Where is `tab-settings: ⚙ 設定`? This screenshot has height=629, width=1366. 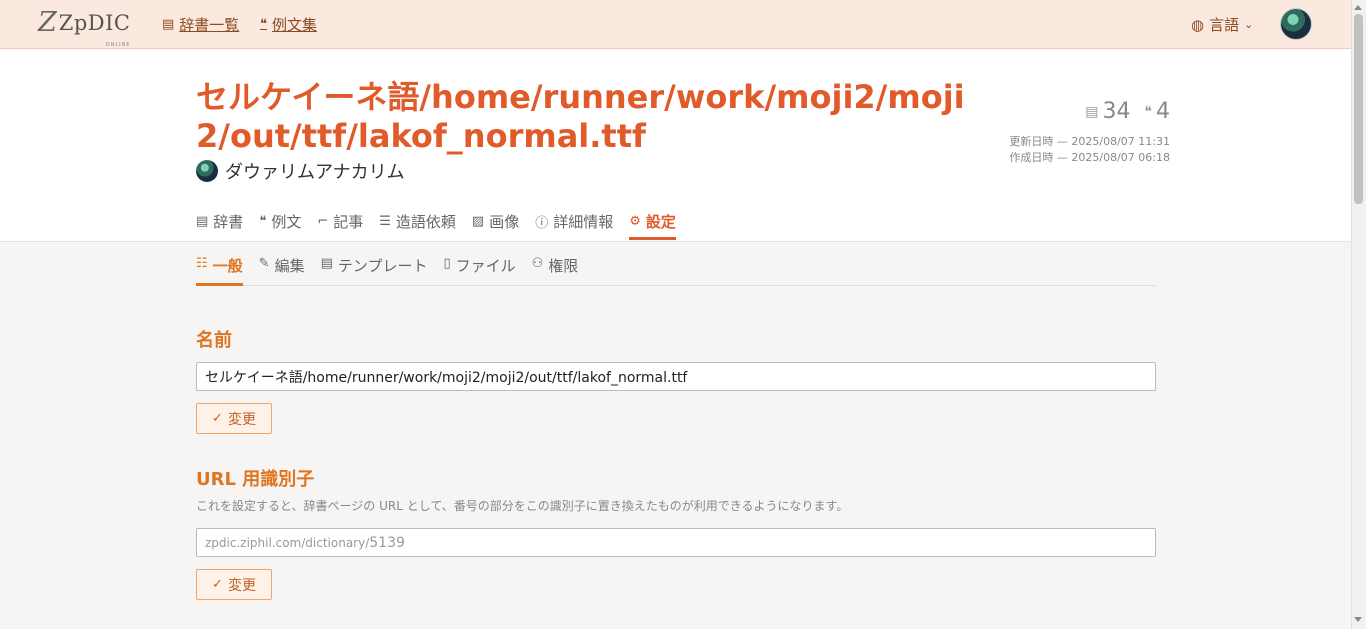
tab-settings: ⚙ 設定 is located at coordinates (652, 225).